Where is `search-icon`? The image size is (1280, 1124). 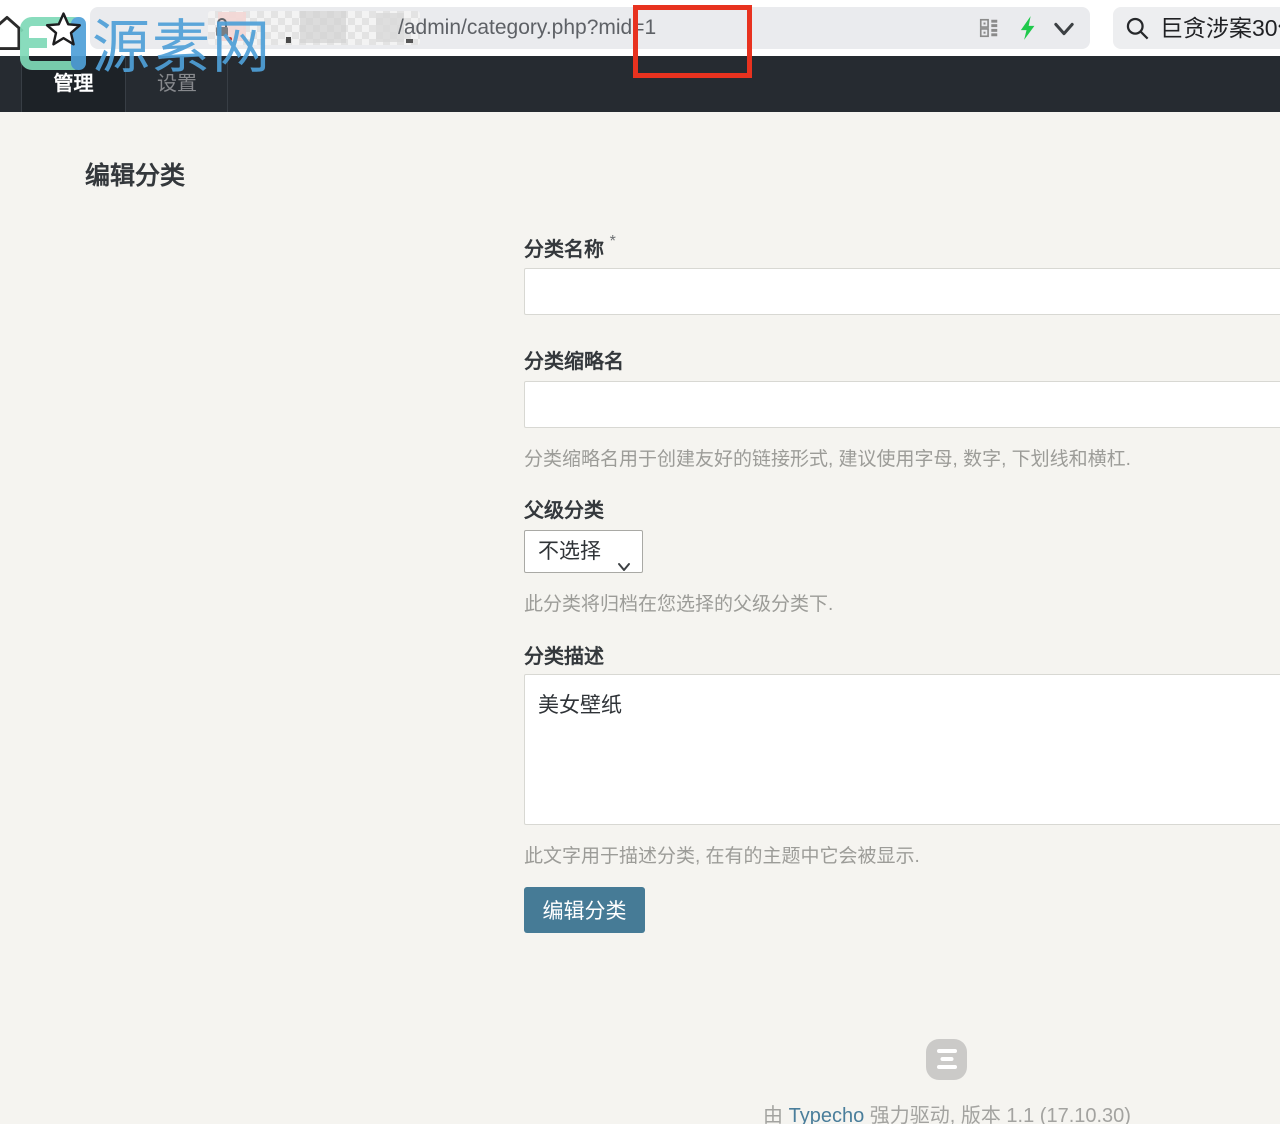 search-icon is located at coordinates (1137, 31).